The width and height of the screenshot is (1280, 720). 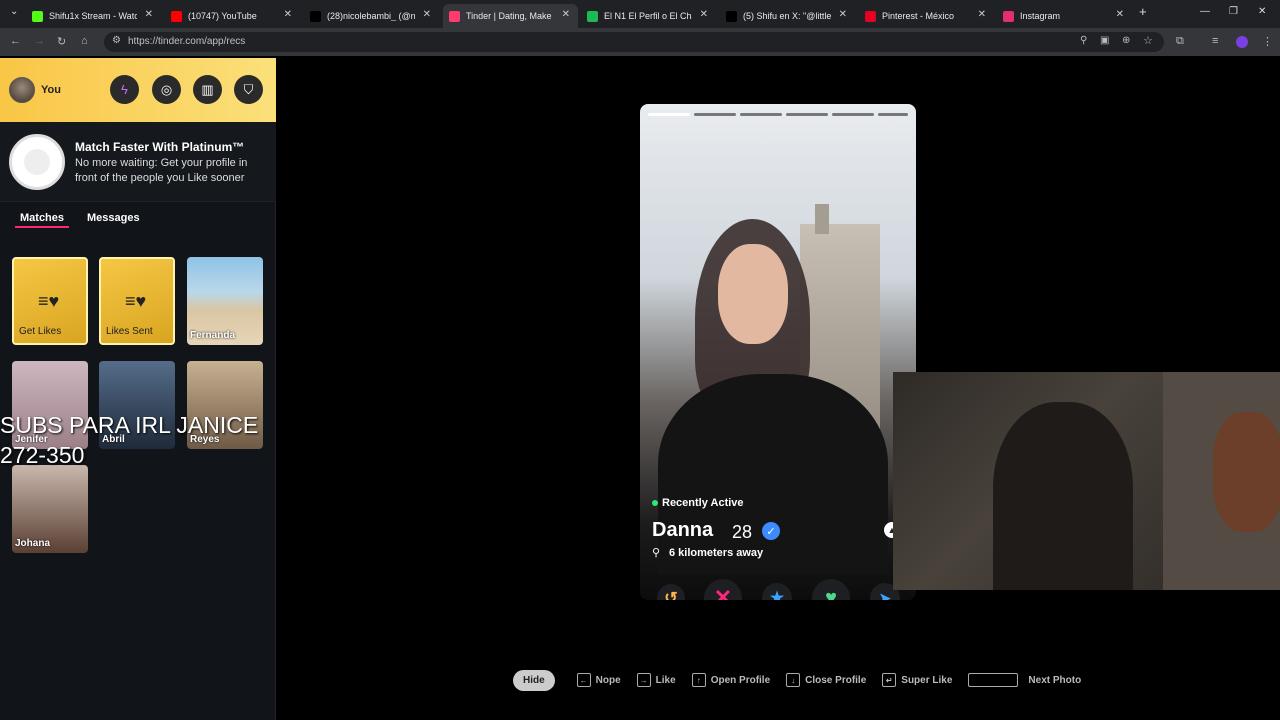 I want to click on match-card: Johana, so click(x=50, y=509).